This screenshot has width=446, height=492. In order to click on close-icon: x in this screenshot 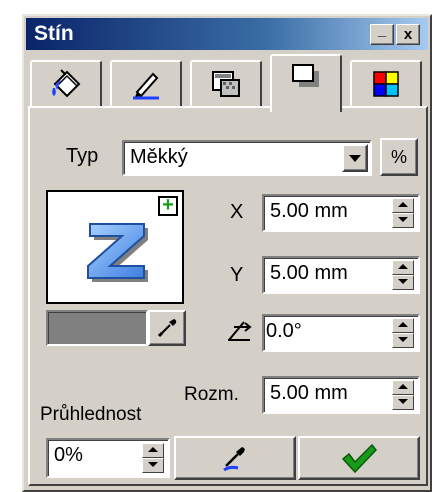, I will do `click(408, 34)`.